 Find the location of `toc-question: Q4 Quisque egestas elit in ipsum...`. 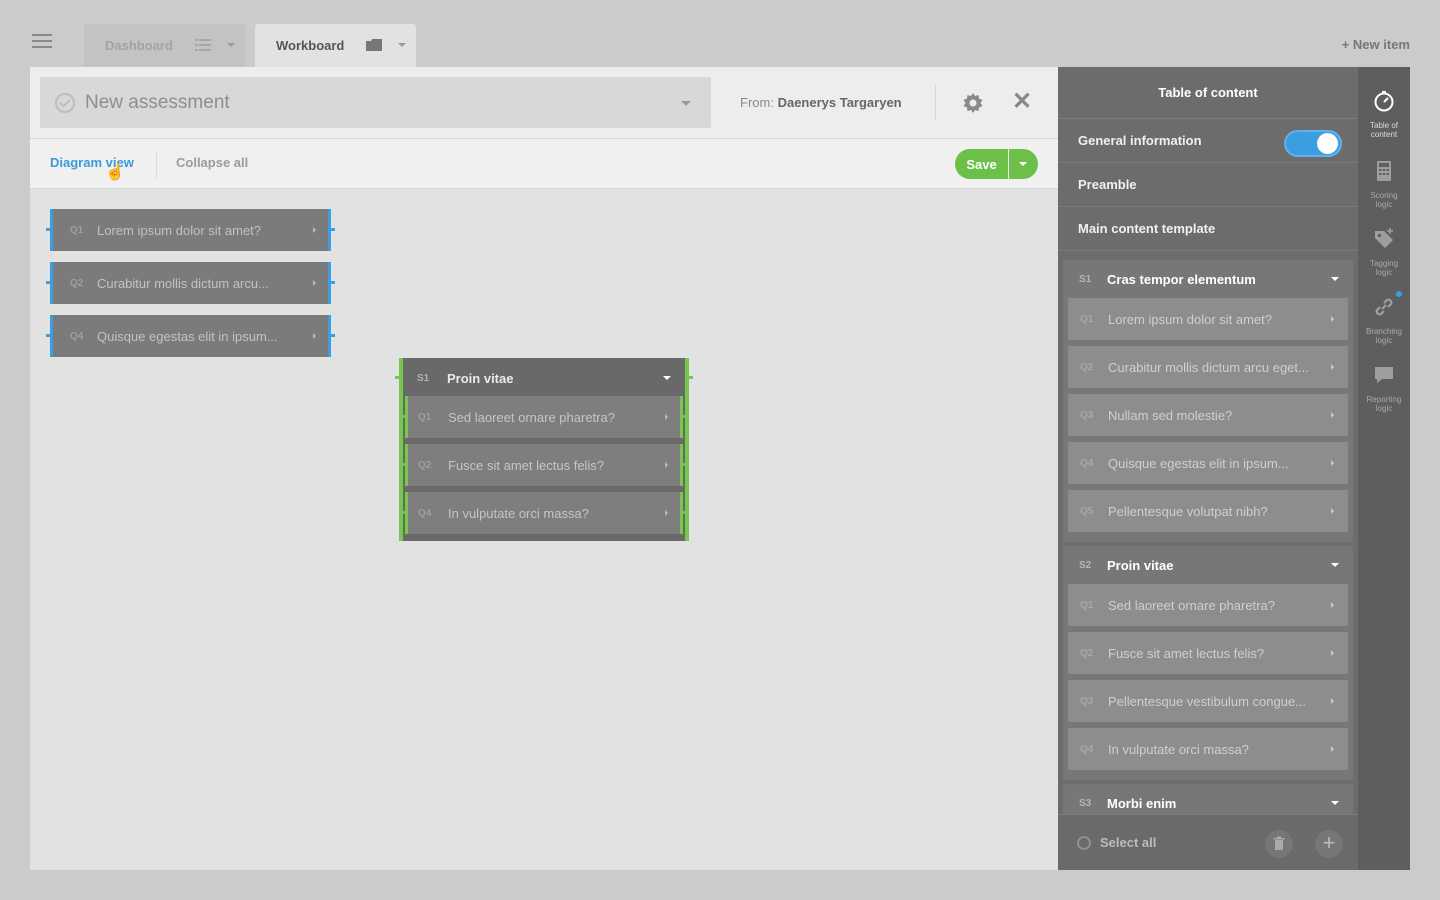

toc-question: Q4 Quisque egestas elit in ipsum... is located at coordinates (1208, 463).